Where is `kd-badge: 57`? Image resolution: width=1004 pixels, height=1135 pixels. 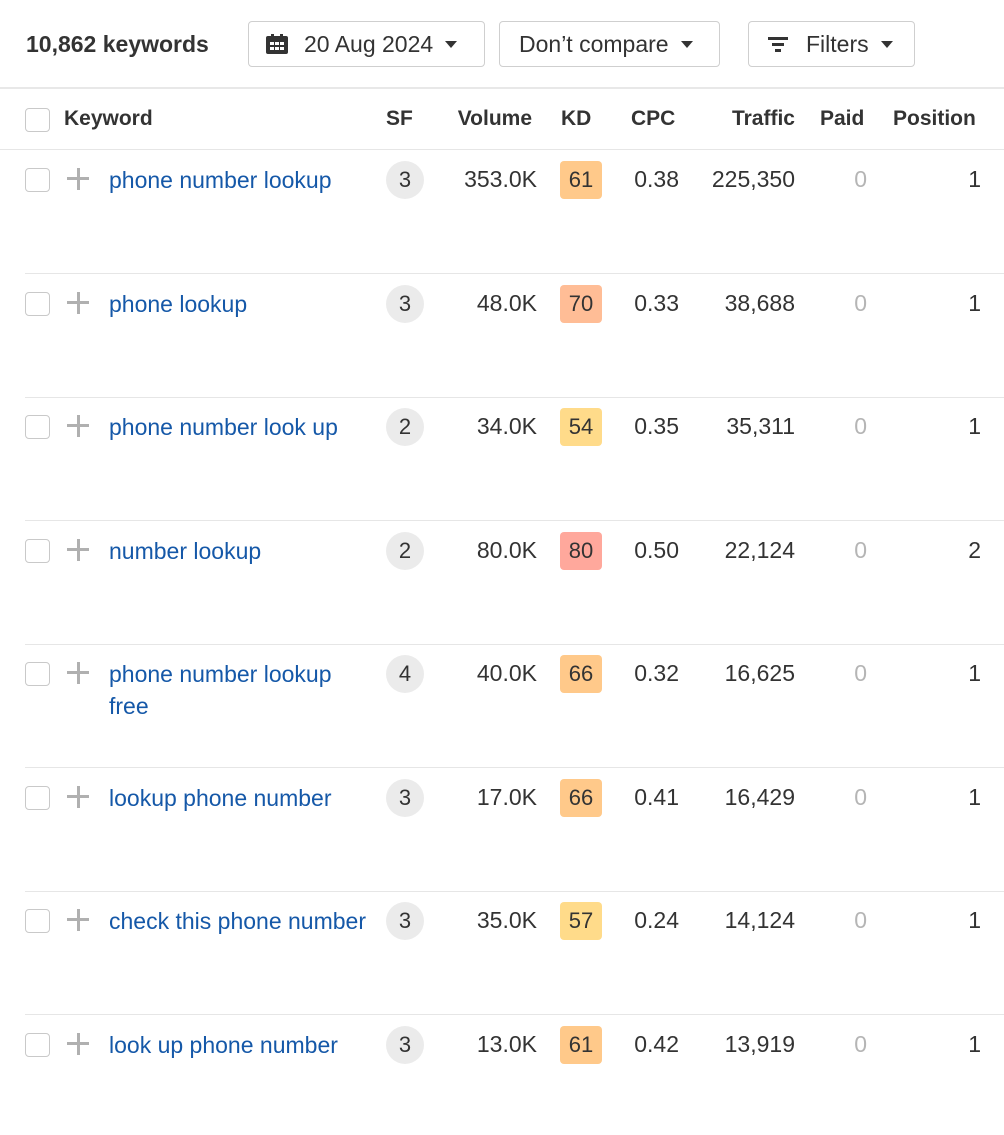
kd-badge: 57 is located at coordinates (581, 921).